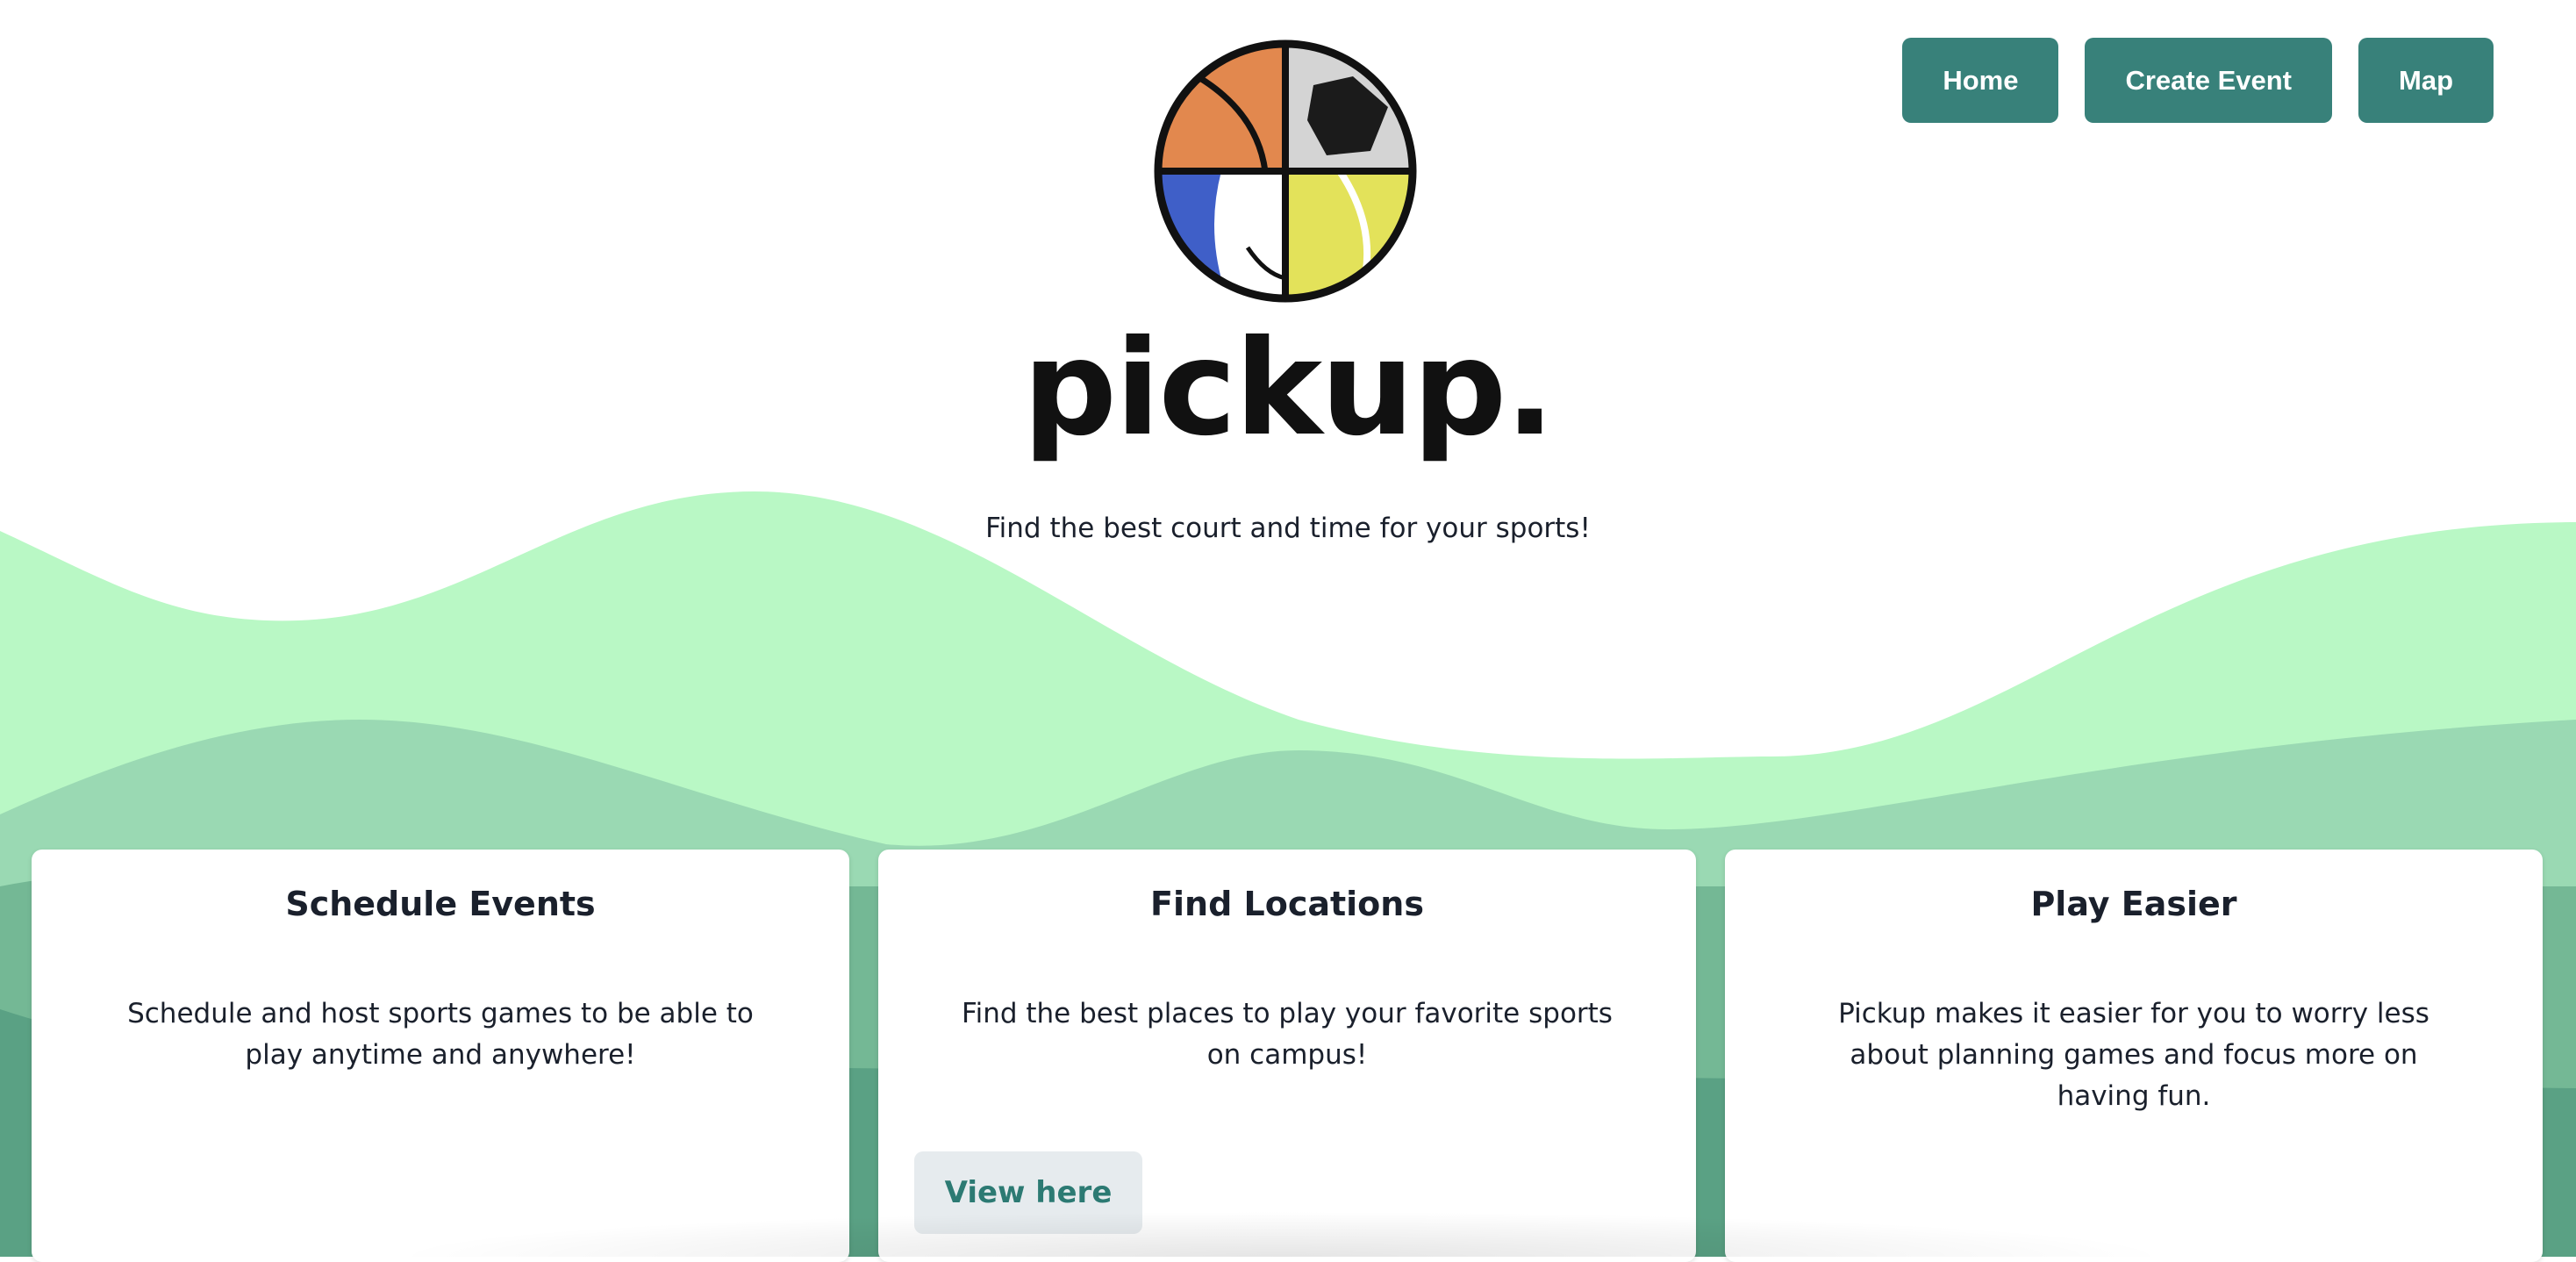 The height and width of the screenshot is (1262, 2576). I want to click on create-event-button: Create Event, so click(2208, 81).